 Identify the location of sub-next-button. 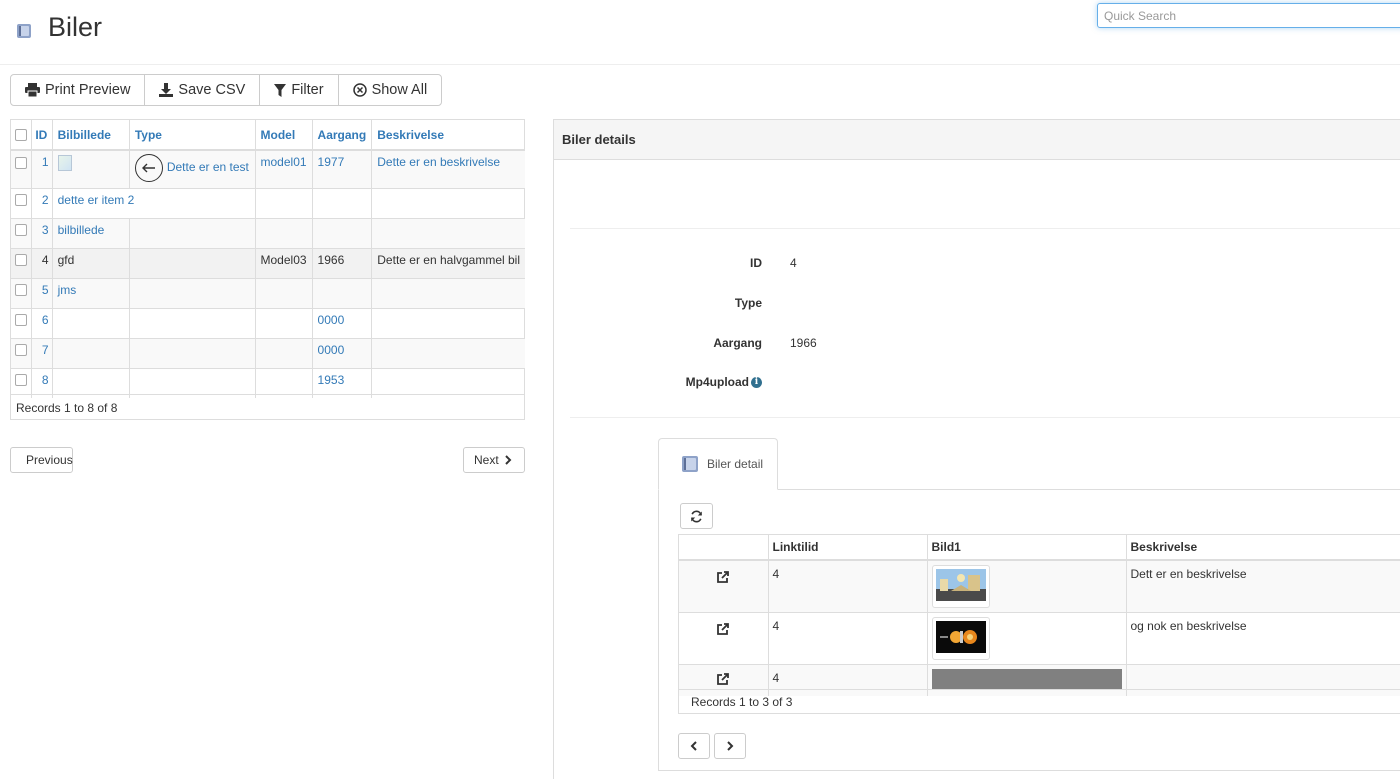
(730, 746).